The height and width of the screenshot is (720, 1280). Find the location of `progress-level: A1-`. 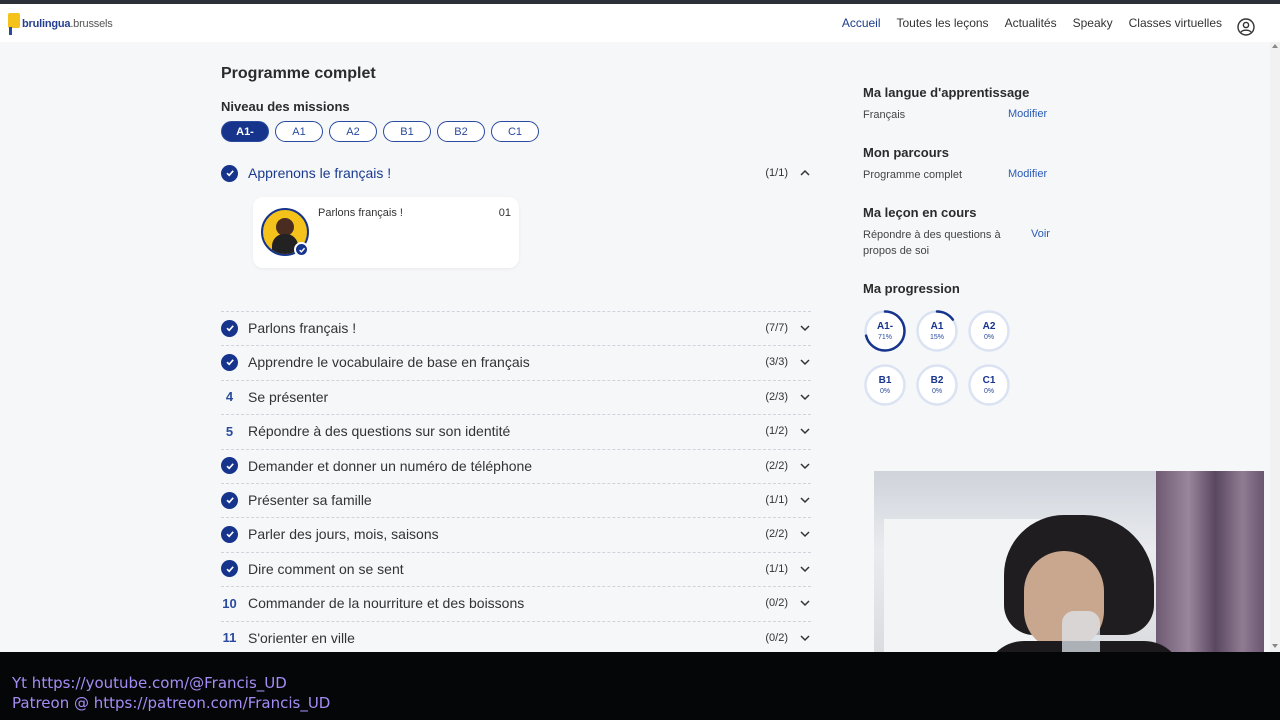

progress-level: A1- is located at coordinates (885, 326).